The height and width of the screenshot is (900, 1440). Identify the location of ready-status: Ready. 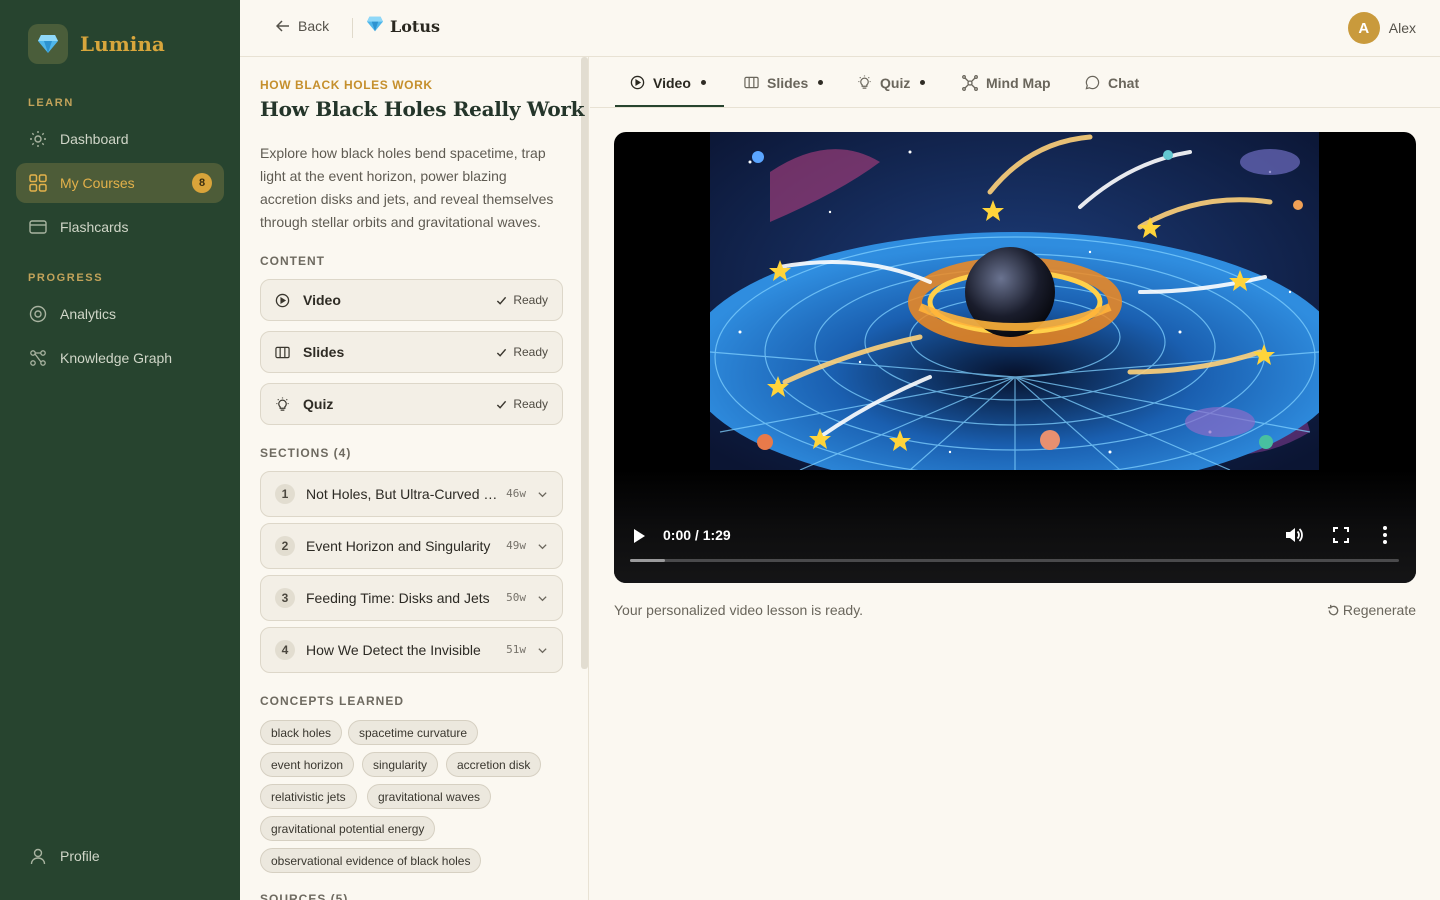
(522, 300).